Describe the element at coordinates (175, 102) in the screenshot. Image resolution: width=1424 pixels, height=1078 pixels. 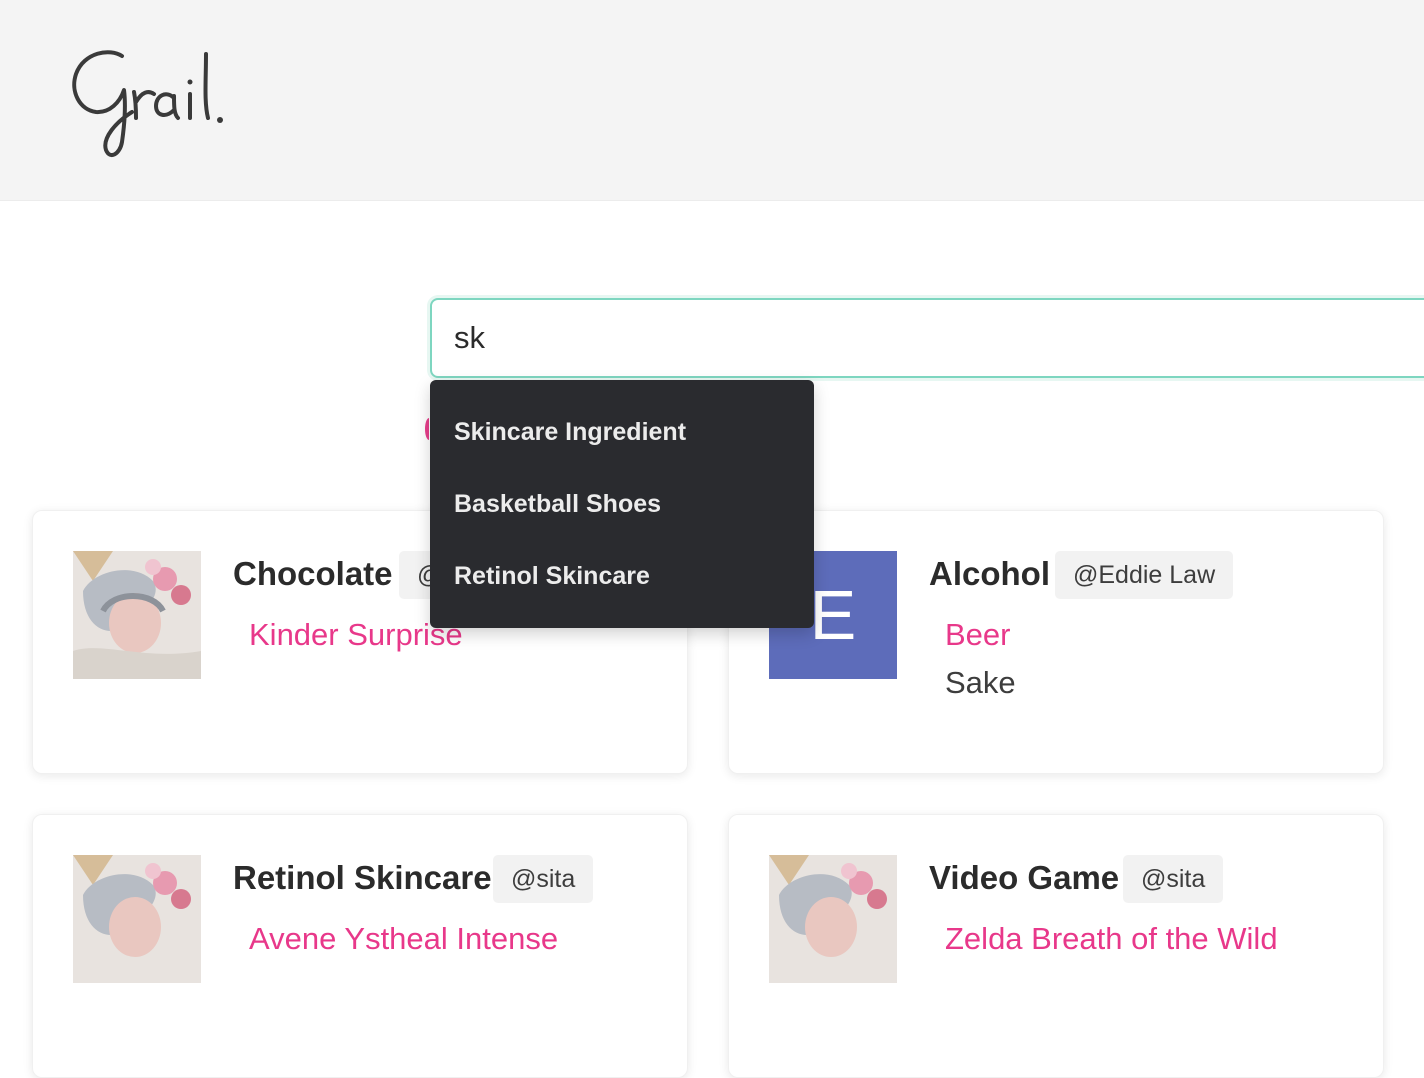
I see `grail-logo` at that location.